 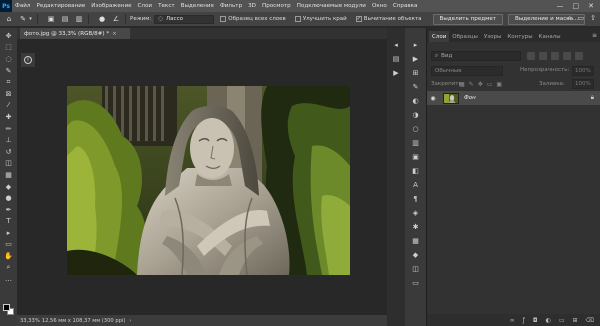 What do you see at coordinates (416, 227) in the screenshot?
I see `brushes-icon: ✱` at bounding box center [416, 227].